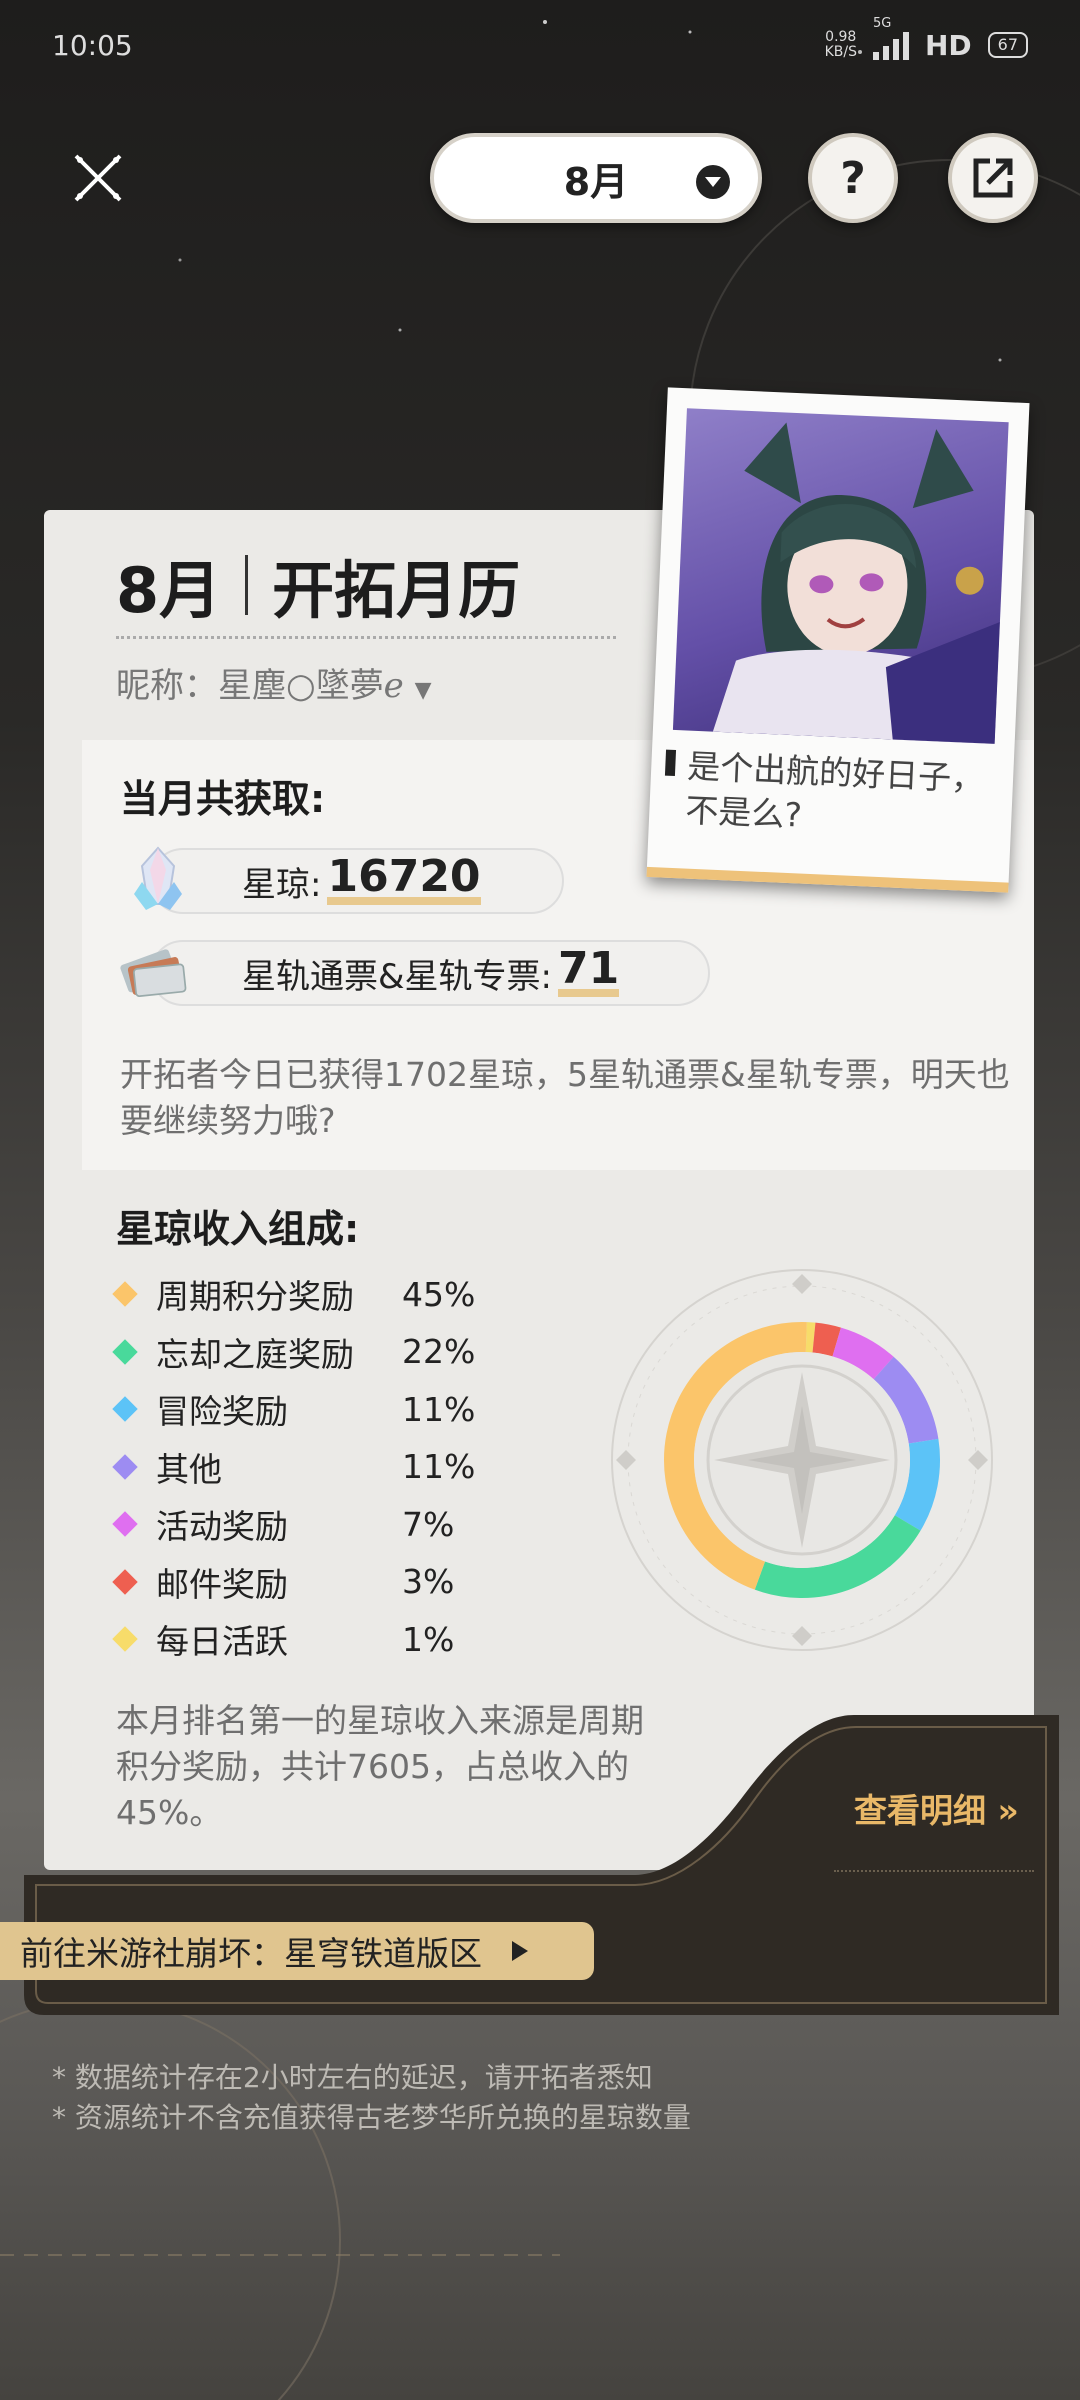 This screenshot has width=1080, height=2400. What do you see at coordinates (396, 590) in the screenshot?
I see `title-name: 开拓月历` at bounding box center [396, 590].